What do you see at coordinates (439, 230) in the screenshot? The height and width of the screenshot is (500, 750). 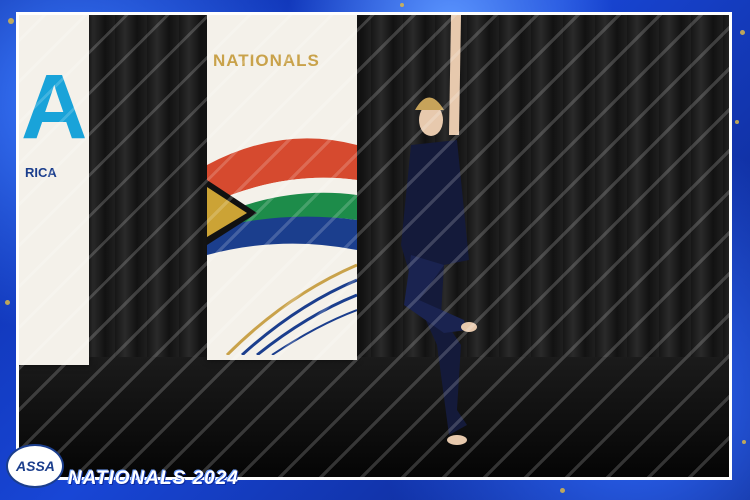 I see `dancer-figure` at bounding box center [439, 230].